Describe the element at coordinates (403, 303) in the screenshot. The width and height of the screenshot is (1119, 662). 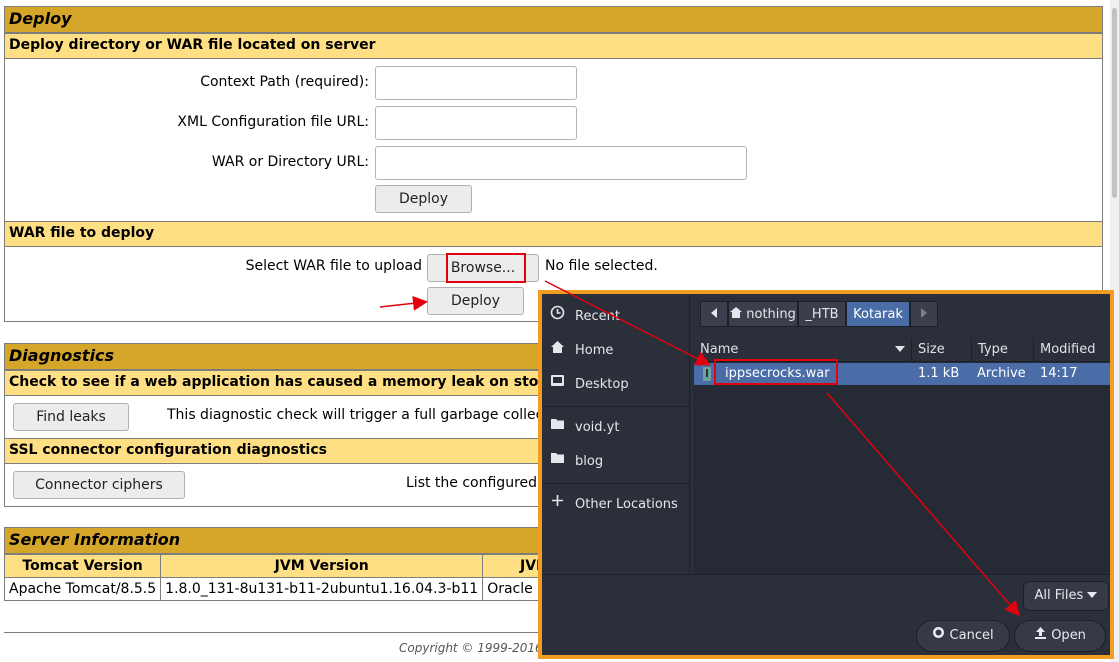
I see `arrow-to-deploy` at that location.